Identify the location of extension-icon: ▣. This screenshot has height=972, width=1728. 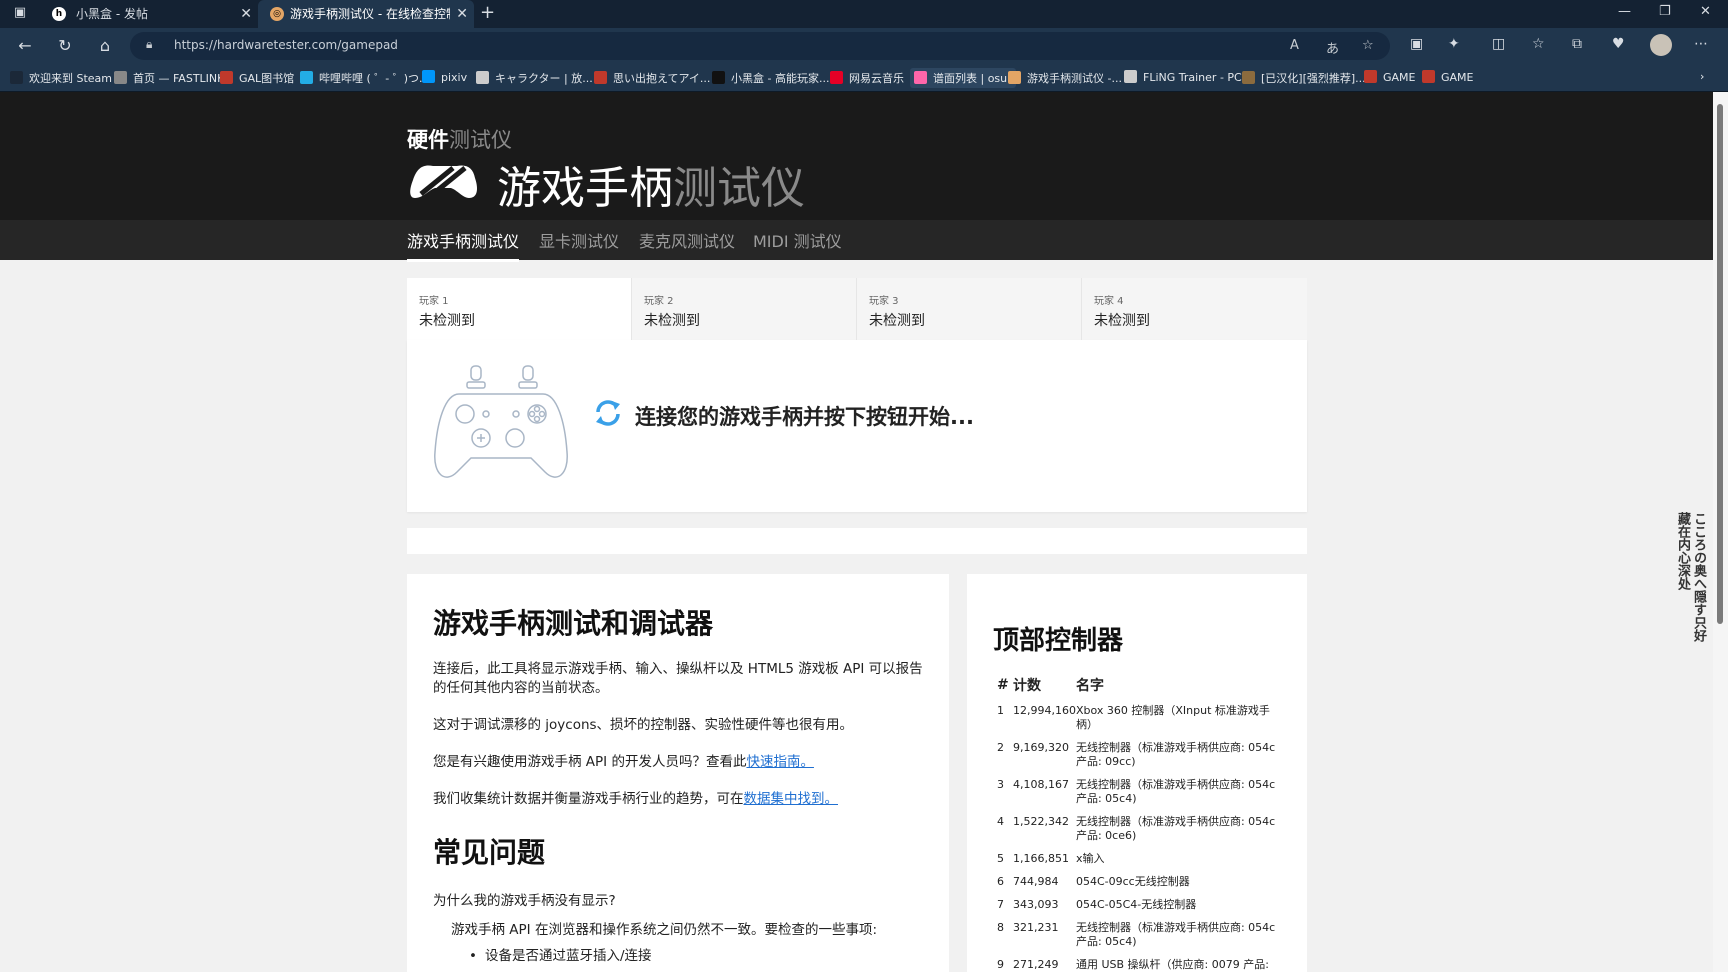
(1416, 44).